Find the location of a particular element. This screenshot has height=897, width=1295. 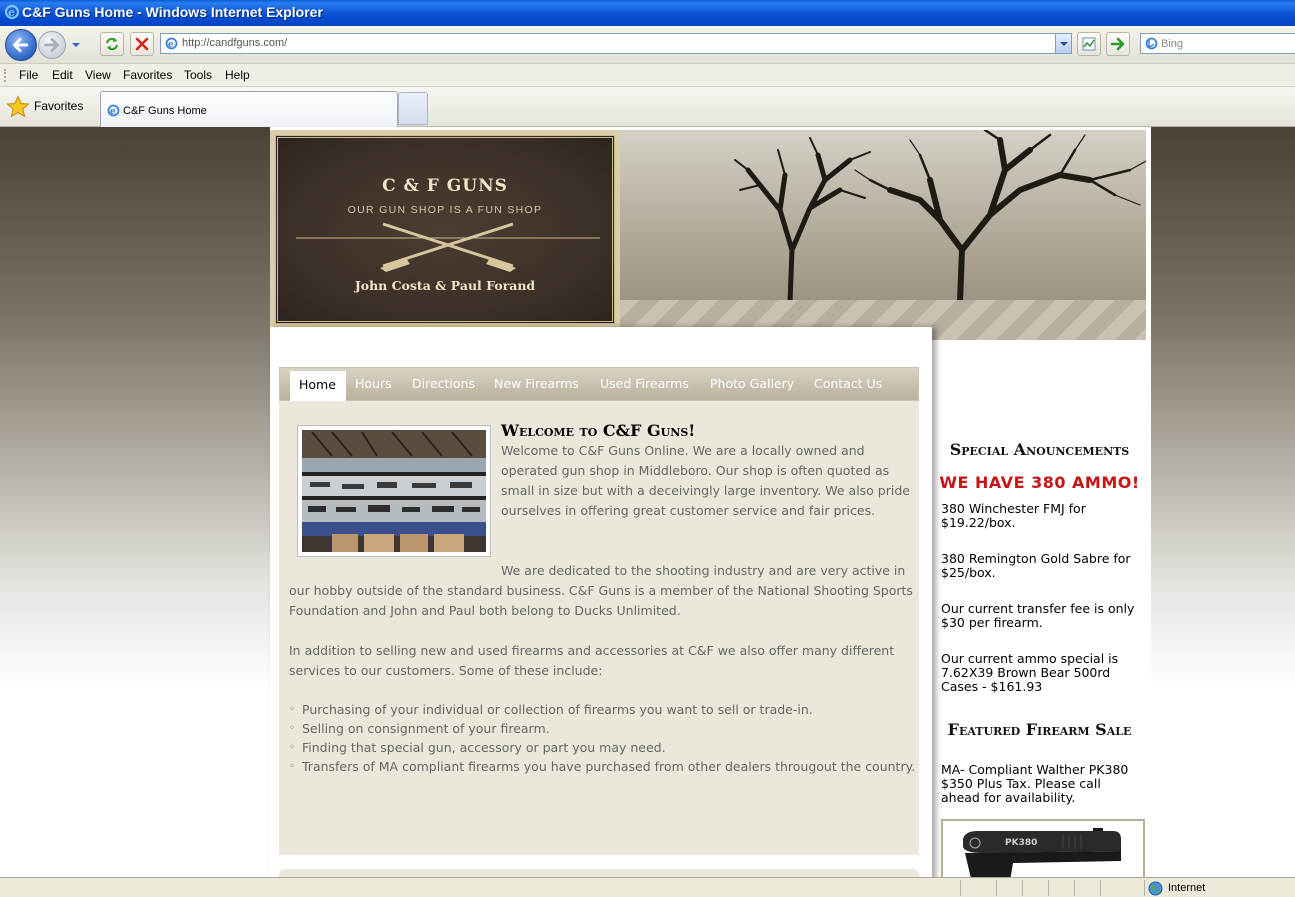

nav-tab-home-label: Home is located at coordinates (317, 384).